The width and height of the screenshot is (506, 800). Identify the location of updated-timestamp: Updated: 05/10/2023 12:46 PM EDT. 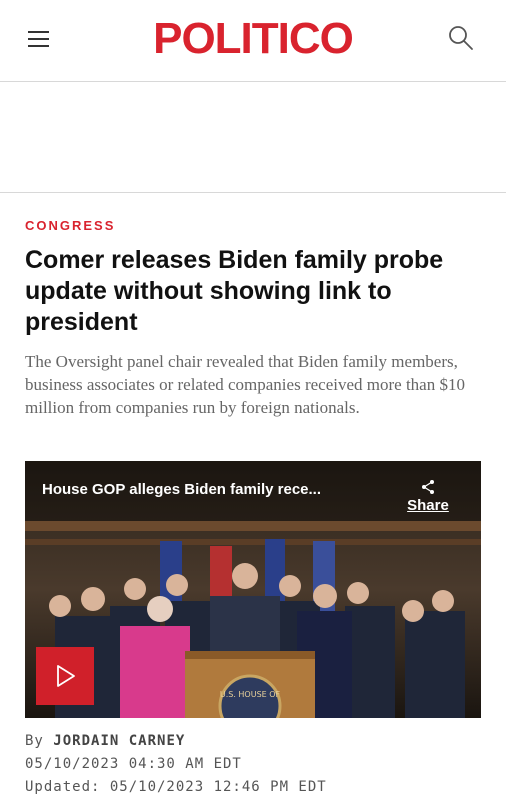
(176, 787).